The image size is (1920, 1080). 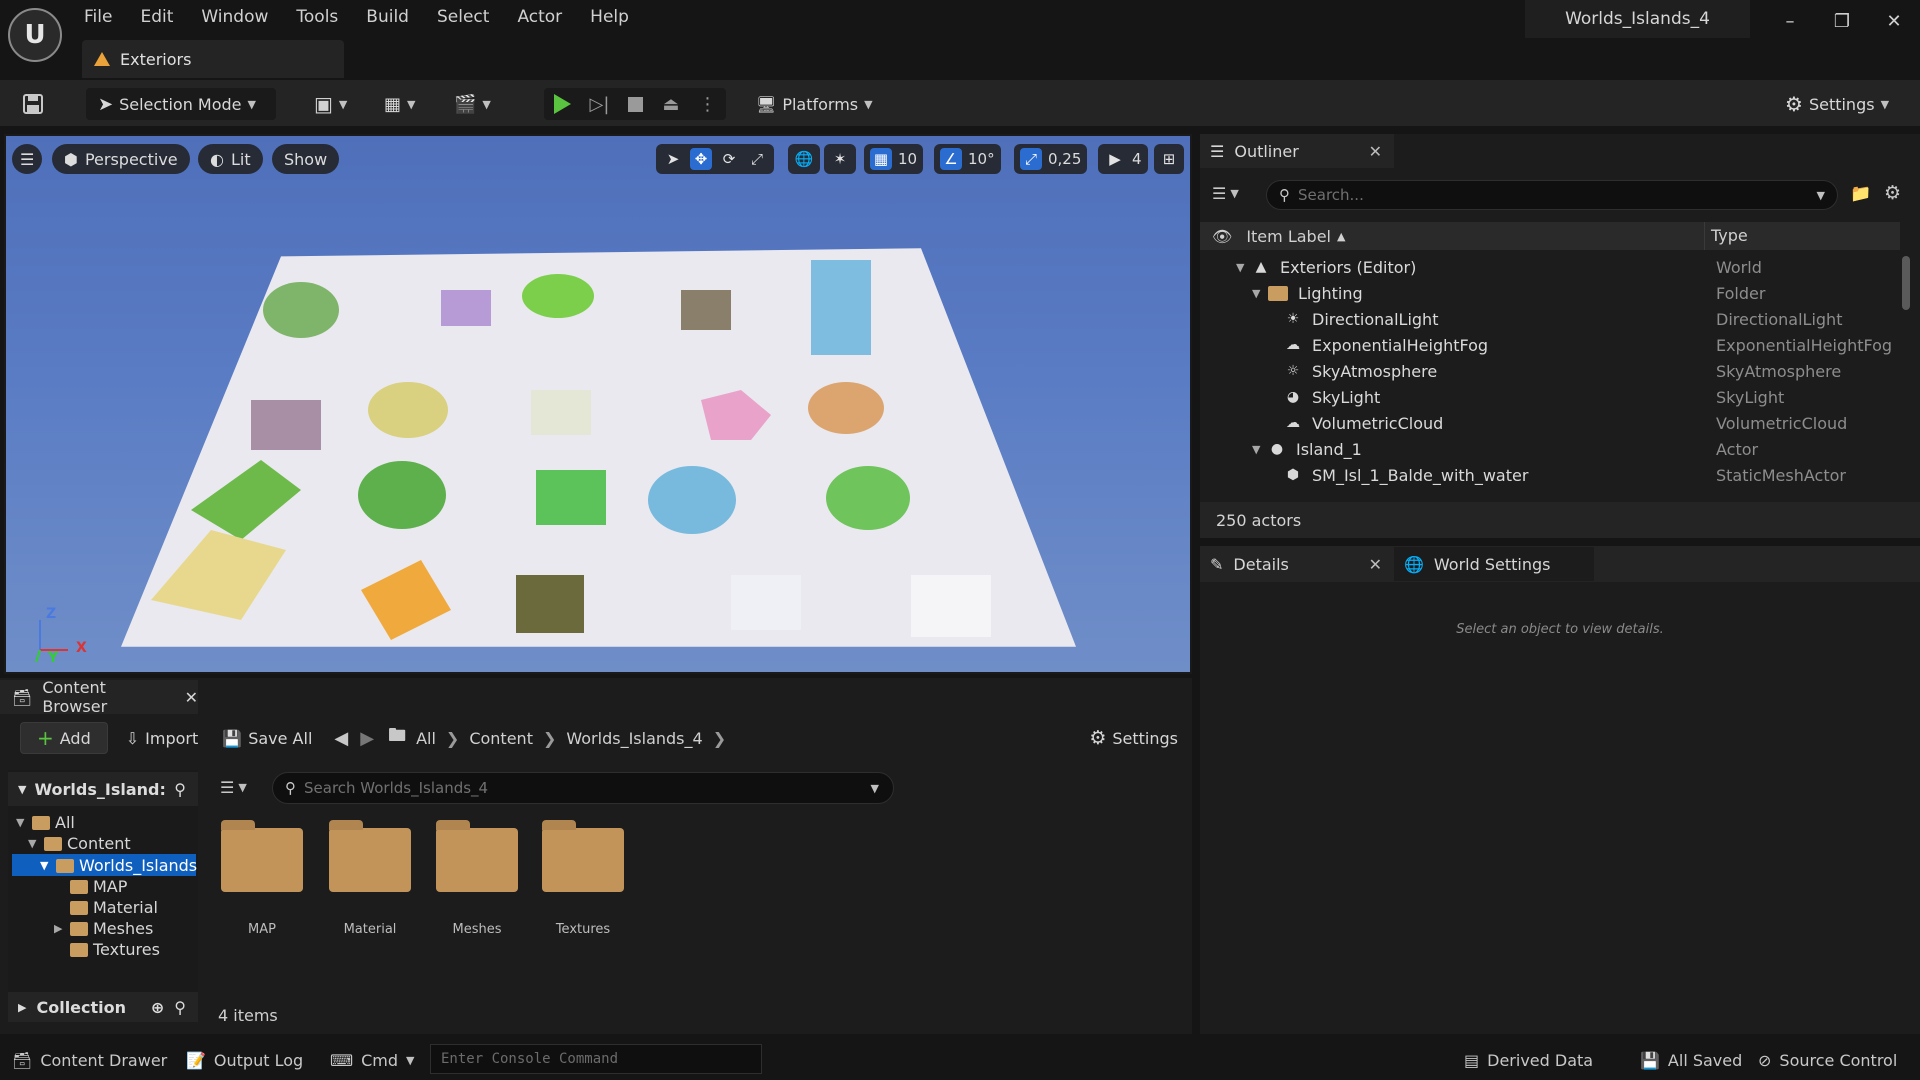 What do you see at coordinates (1550, 397) in the screenshot?
I see `outliner-row: ◕ SkyLight SkyLight` at bounding box center [1550, 397].